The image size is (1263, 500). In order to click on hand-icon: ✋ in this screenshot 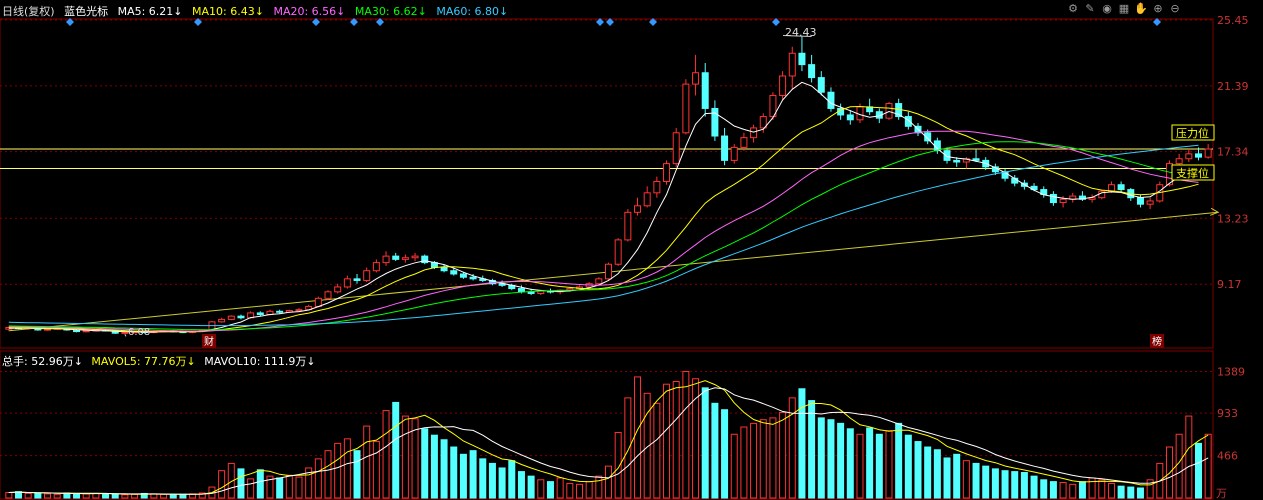, I will do `click(1141, 9)`.